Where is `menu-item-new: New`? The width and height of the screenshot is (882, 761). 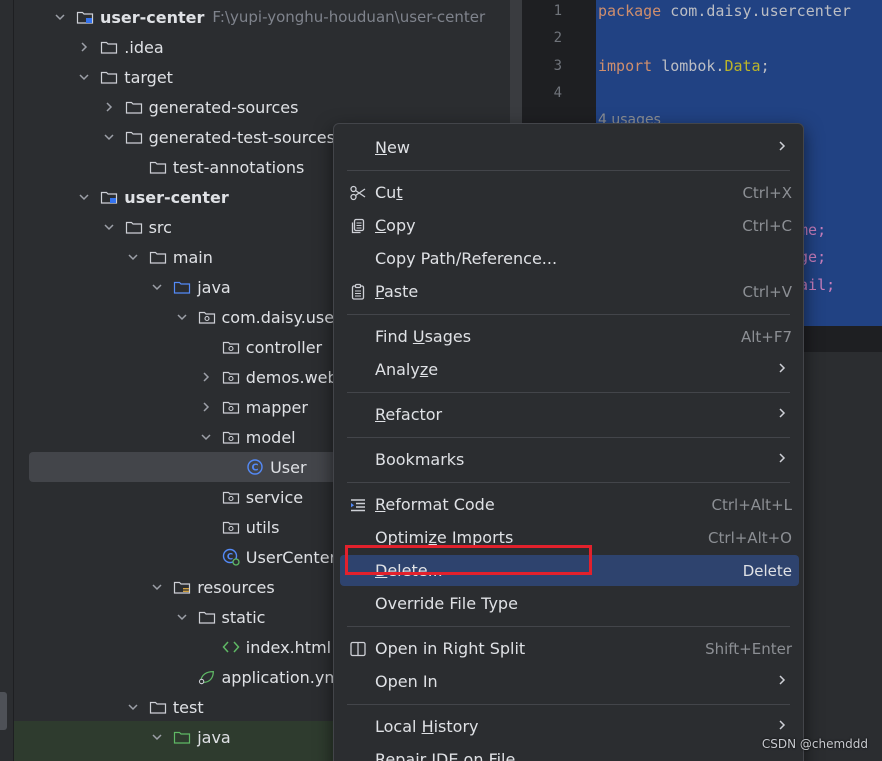
menu-item-new: New is located at coordinates (569, 147).